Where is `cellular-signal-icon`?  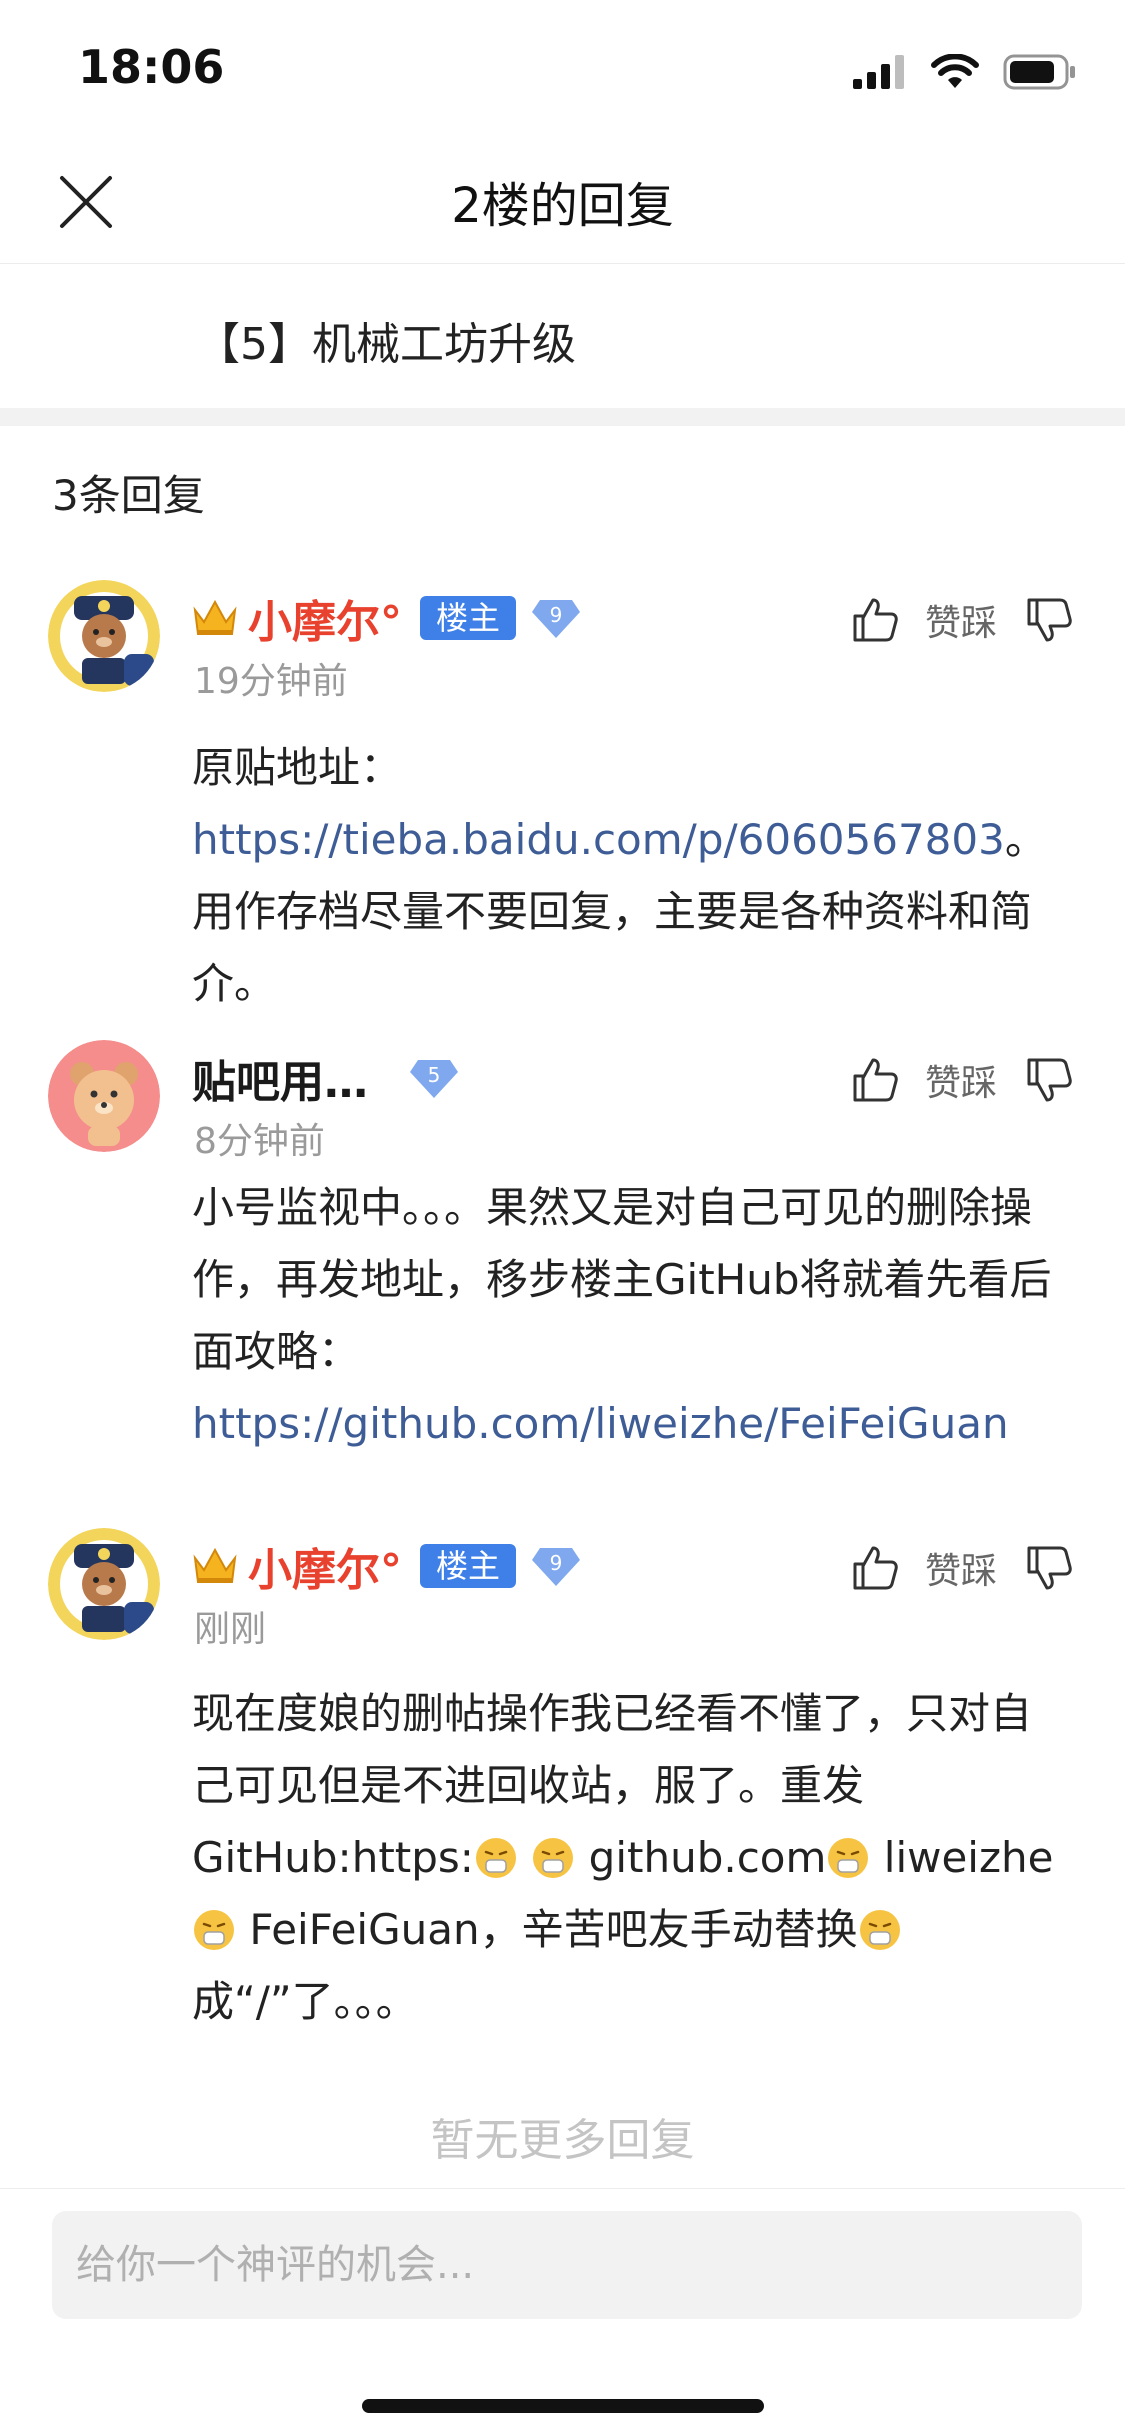
cellular-signal-icon is located at coordinates (878, 72).